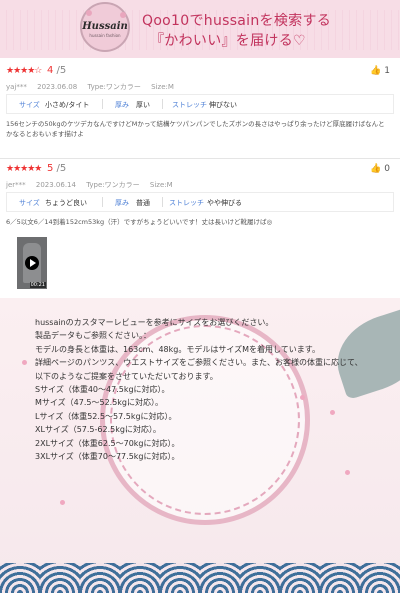 This screenshot has width=400, height=593. Describe the element at coordinates (224, 203) in the screenshot. I see `fit-value-stretch: やや伸びる` at that location.